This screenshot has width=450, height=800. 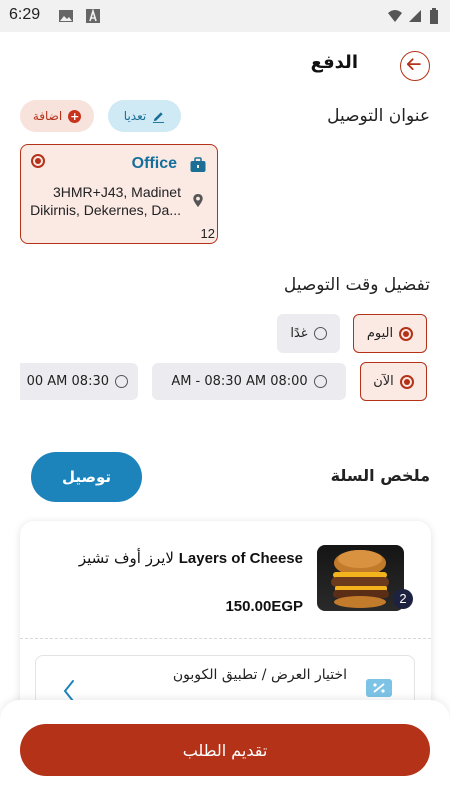 I want to click on add-address-button: اضافة +, so click(x=57, y=116).